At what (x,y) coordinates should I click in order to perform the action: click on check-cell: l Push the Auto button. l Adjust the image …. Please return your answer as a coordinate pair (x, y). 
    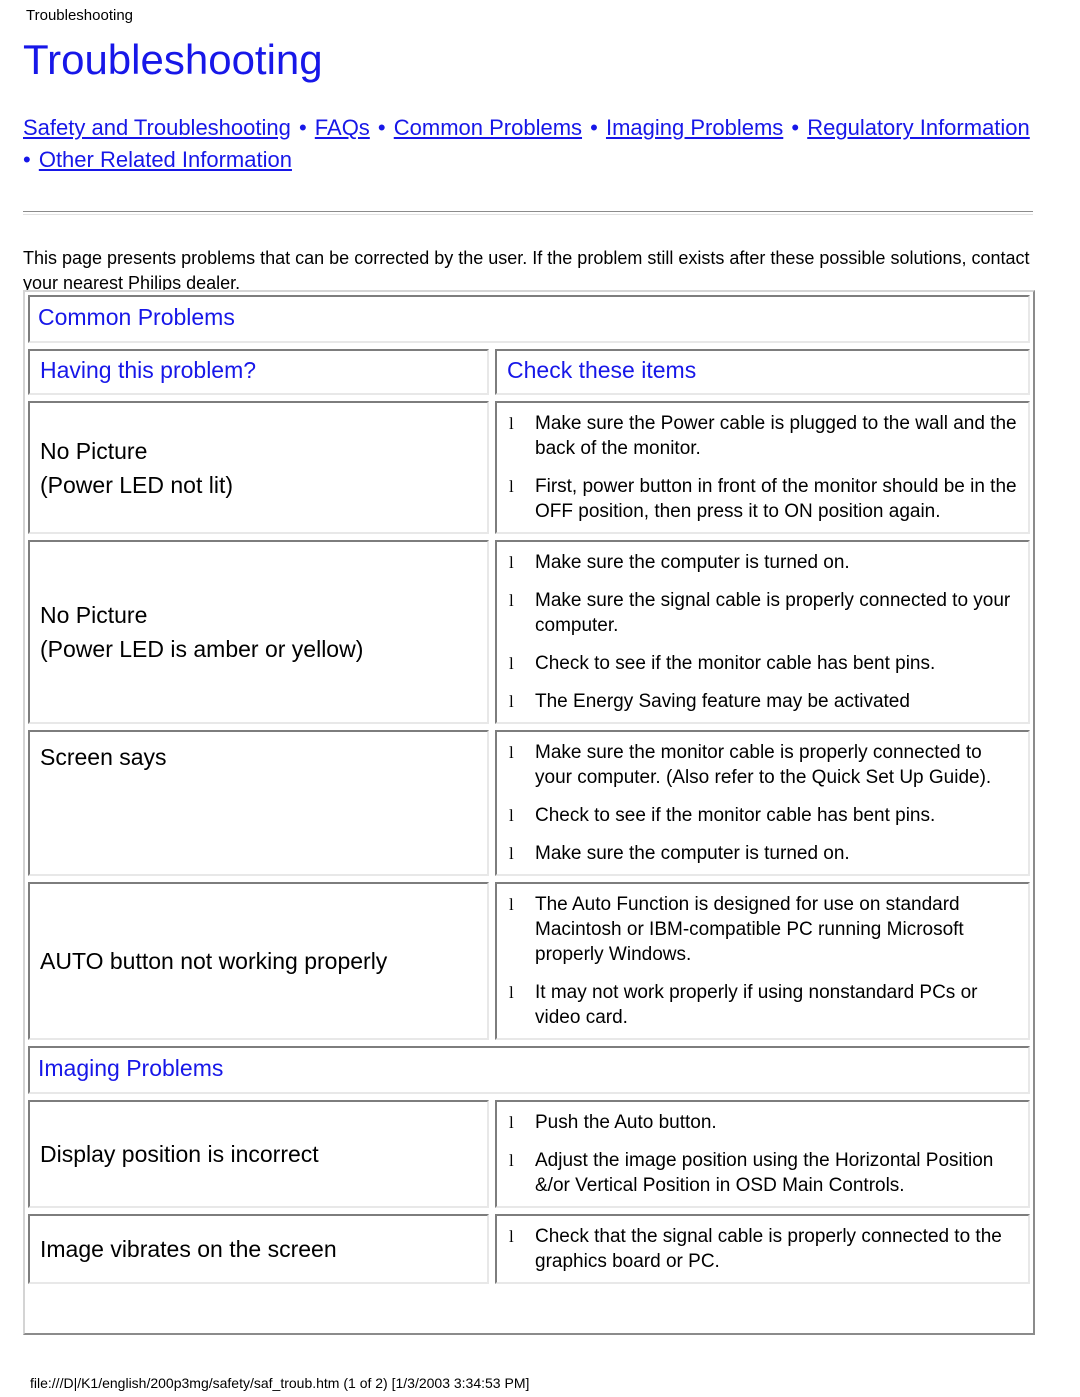
    Looking at the image, I should click on (762, 1154).